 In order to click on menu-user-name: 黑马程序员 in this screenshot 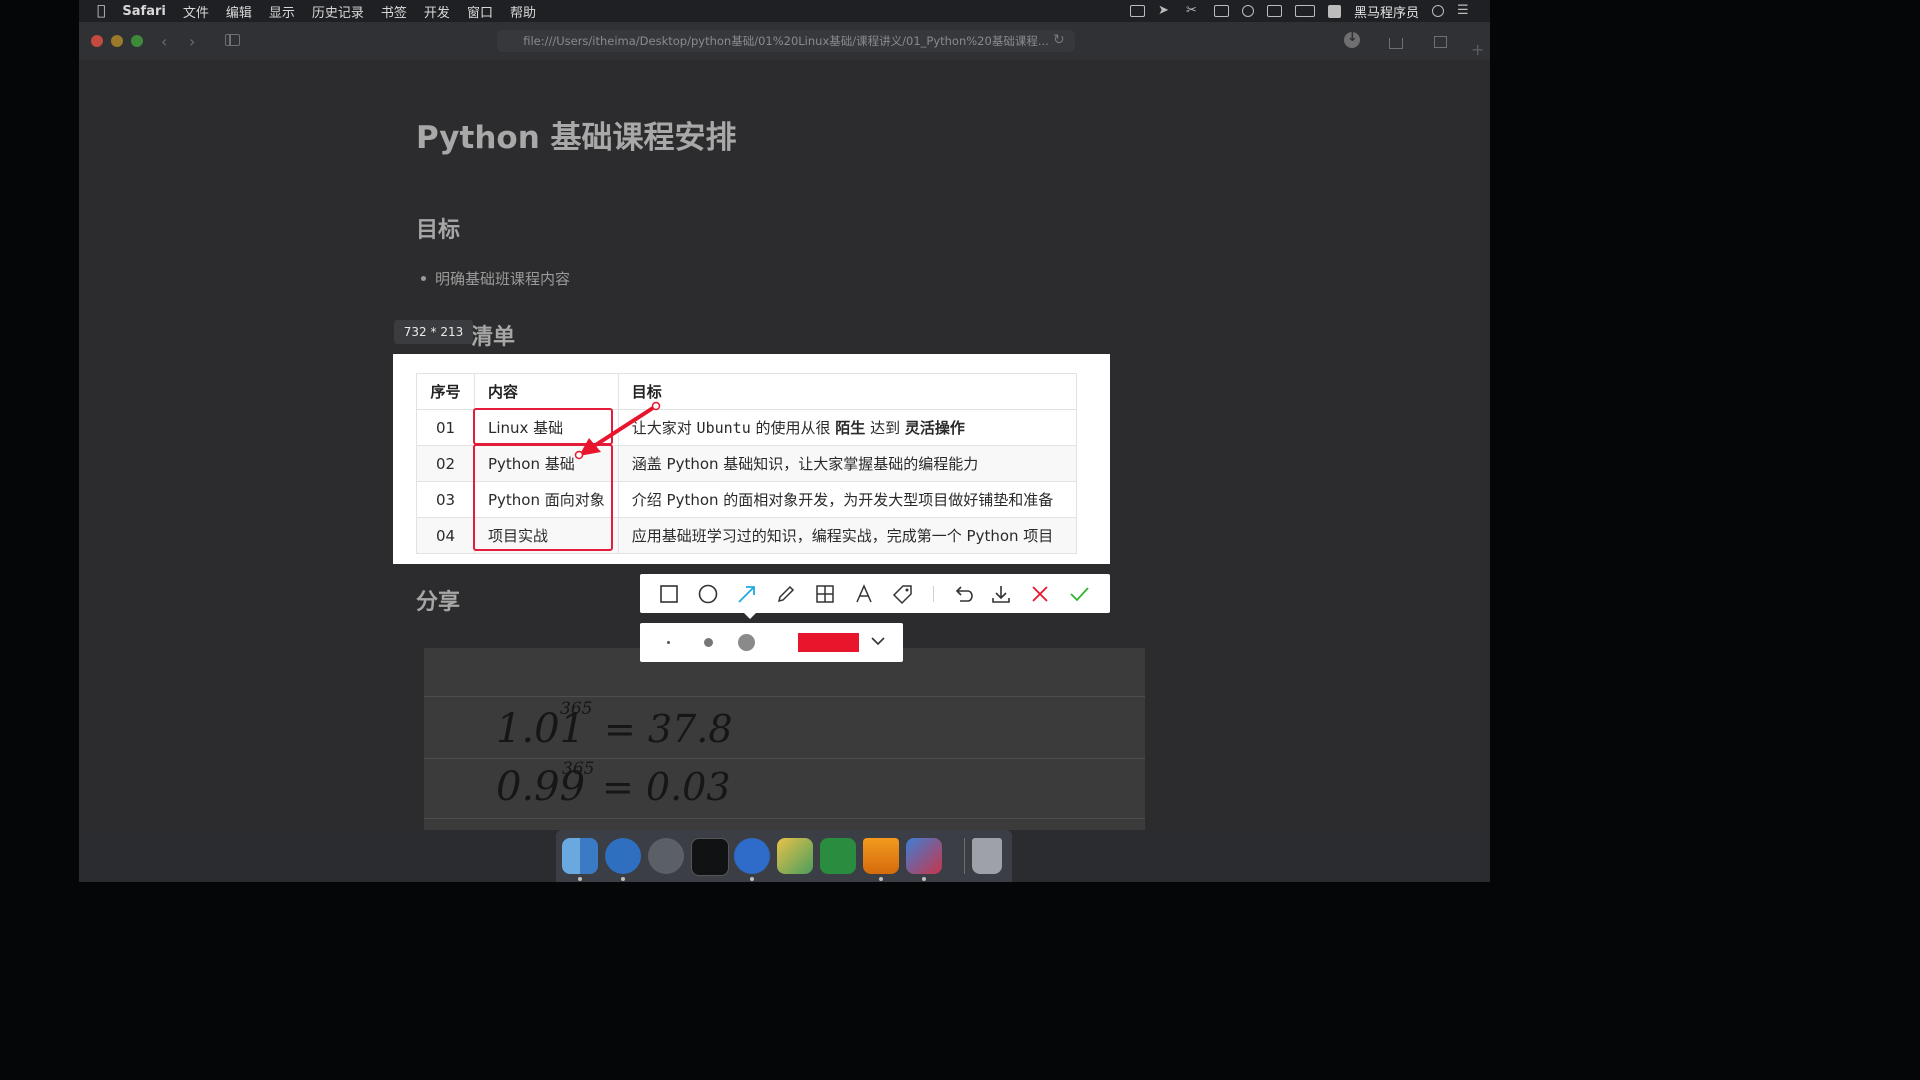, I will do `click(1386, 11)`.